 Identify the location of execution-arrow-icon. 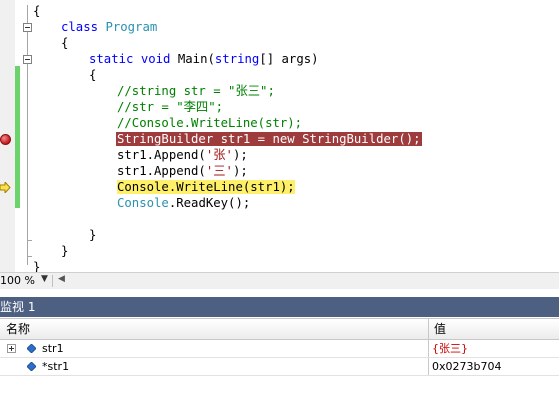
(5, 187).